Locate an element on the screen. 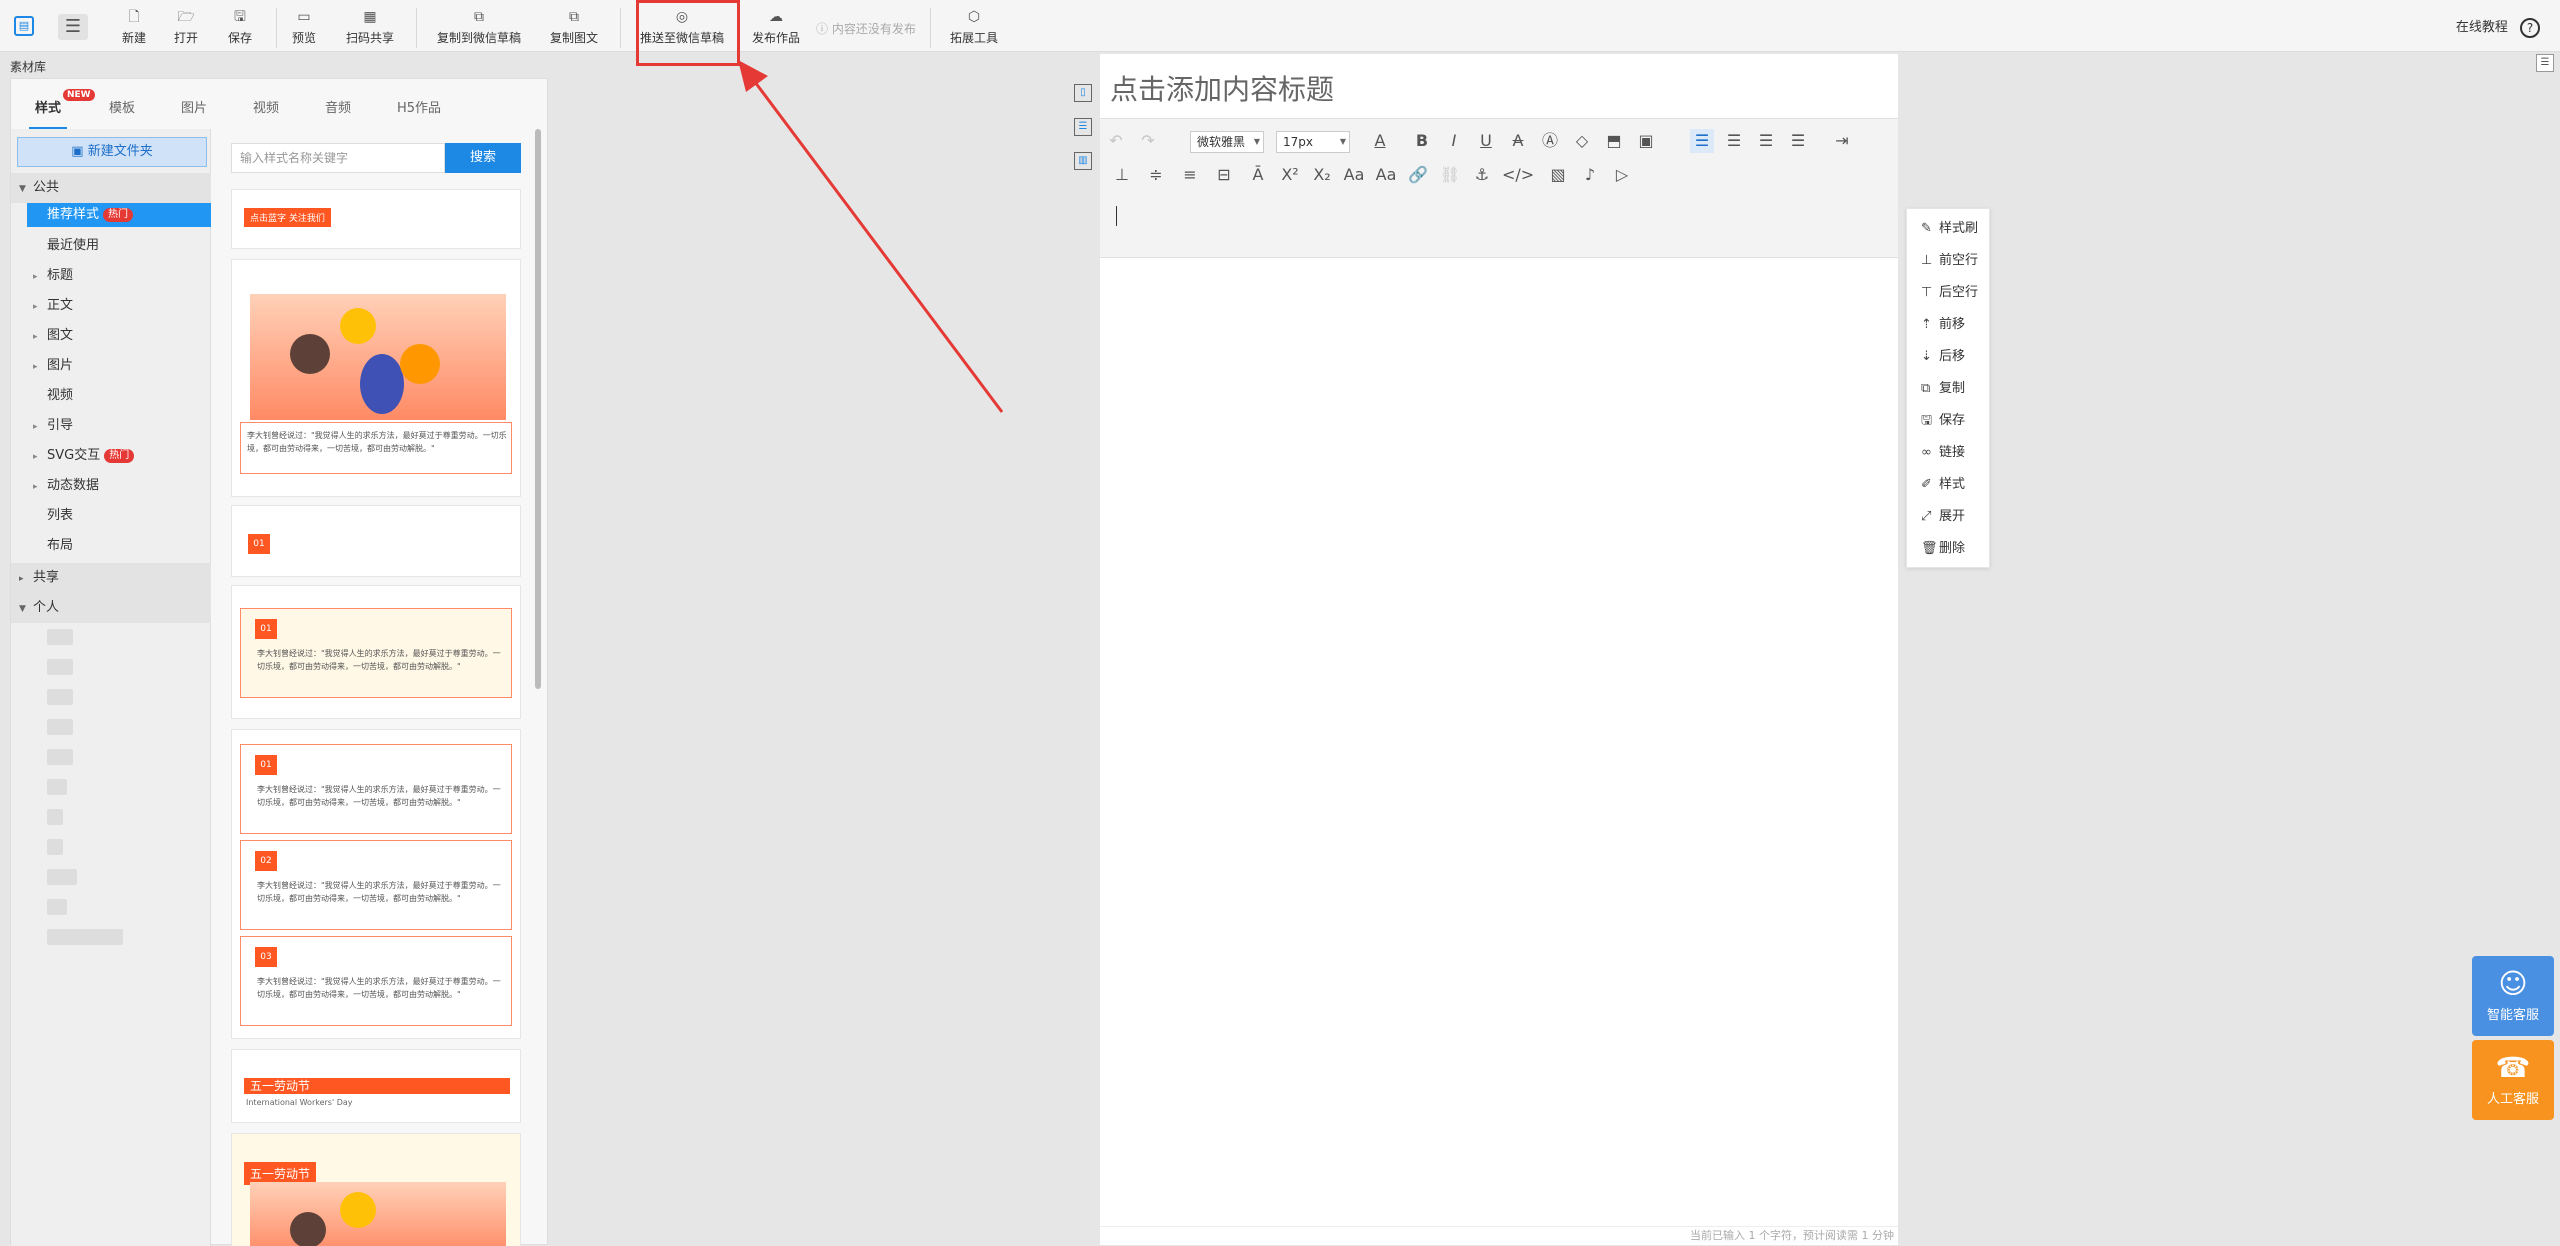  undo-icon: ↶ is located at coordinates (1116, 141).